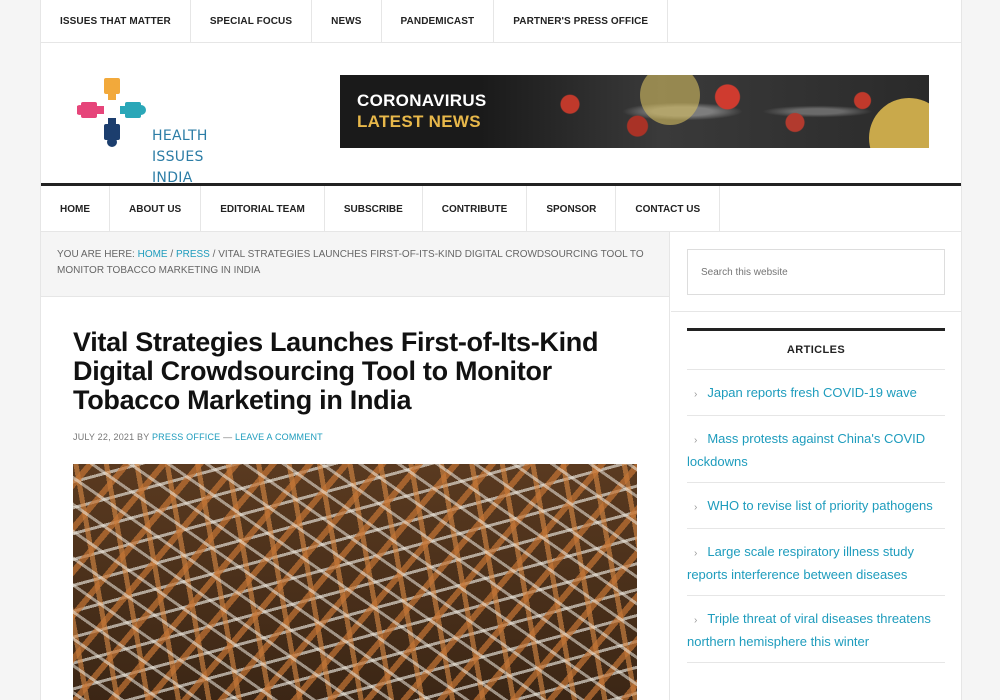  What do you see at coordinates (572, 209) in the screenshot?
I see `nav-sponsor: SPONSOR` at bounding box center [572, 209].